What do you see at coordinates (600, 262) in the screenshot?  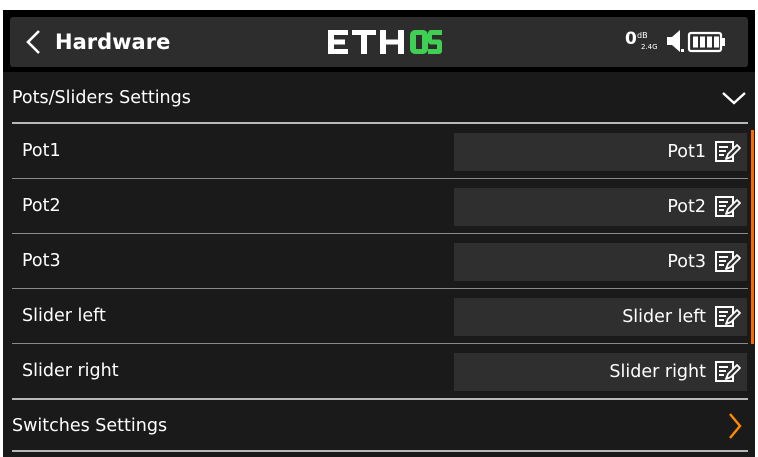 I see `name-field: Pot3` at bounding box center [600, 262].